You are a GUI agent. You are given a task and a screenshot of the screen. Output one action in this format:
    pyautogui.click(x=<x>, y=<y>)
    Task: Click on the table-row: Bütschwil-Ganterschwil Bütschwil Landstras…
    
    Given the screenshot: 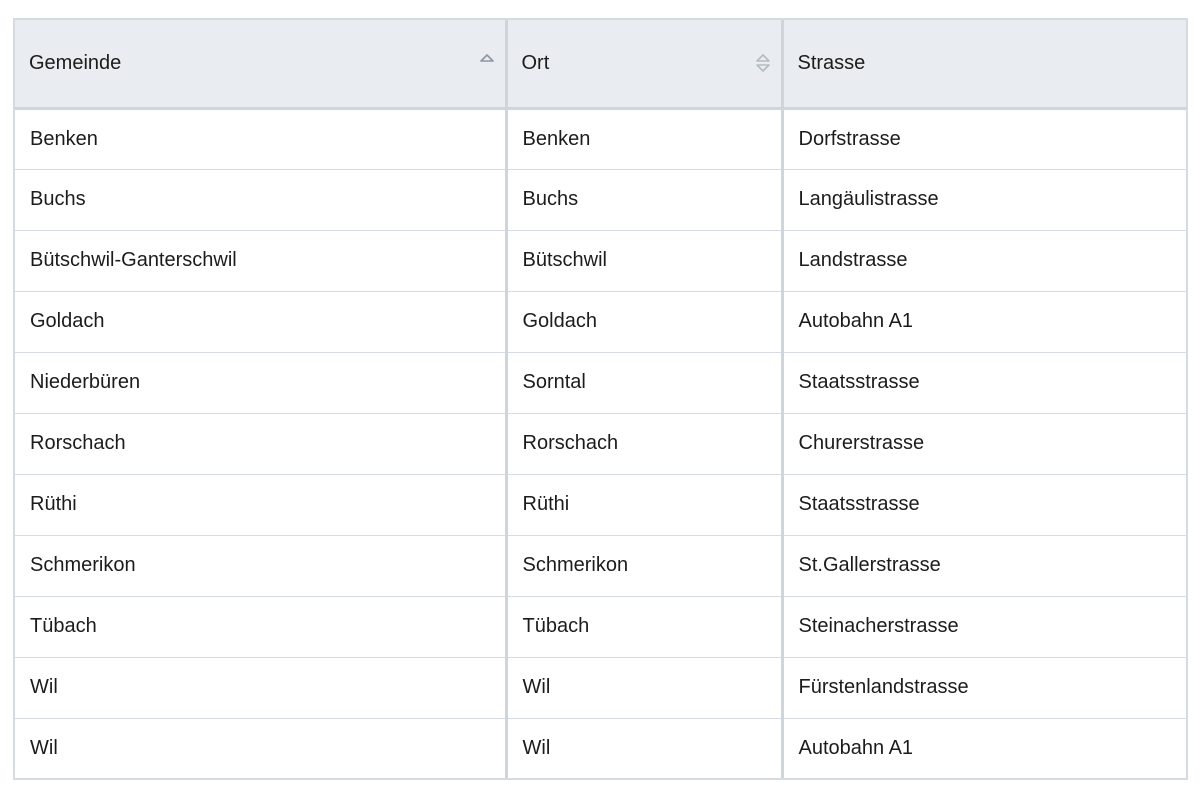 What is the action you would take?
    pyautogui.click(x=600, y=261)
    